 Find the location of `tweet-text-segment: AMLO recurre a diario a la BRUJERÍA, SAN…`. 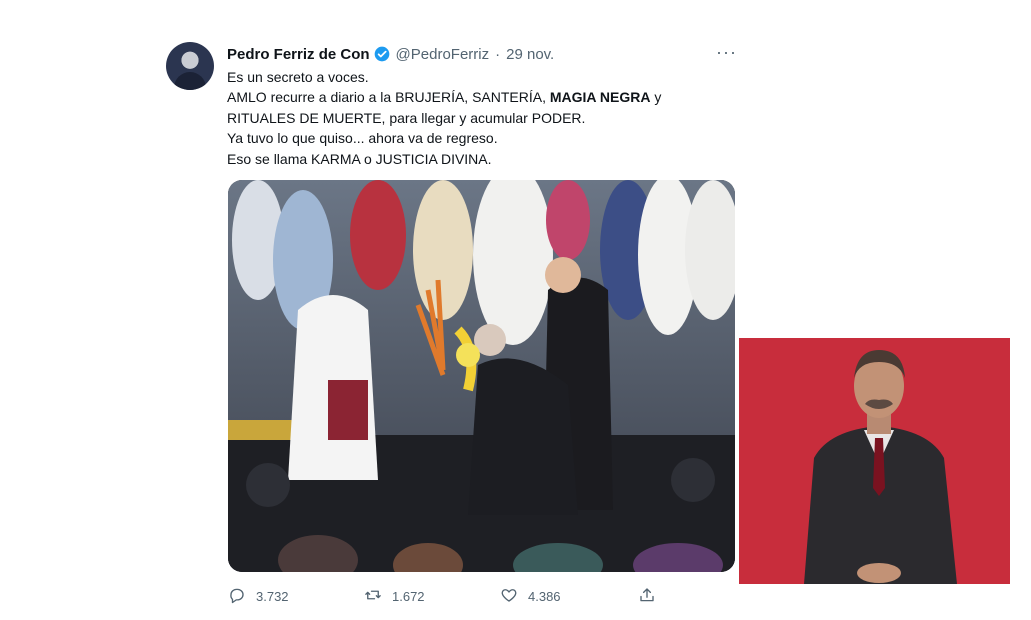

tweet-text-segment: AMLO recurre a diario a la BRUJERÍA, SAN… is located at coordinates (388, 97).